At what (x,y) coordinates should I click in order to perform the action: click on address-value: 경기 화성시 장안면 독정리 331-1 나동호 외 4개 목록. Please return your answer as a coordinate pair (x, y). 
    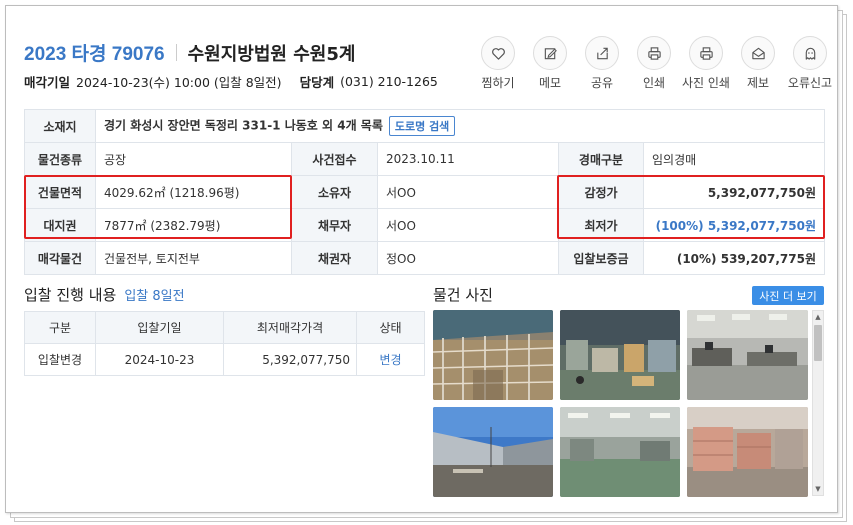
    Looking at the image, I should click on (243, 125).